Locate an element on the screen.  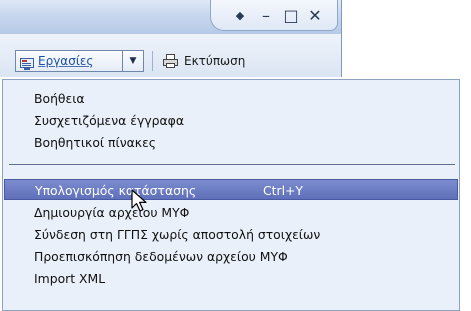
menu-item-label: Υπολογισμός κατάστασης is located at coordinates (116, 190).